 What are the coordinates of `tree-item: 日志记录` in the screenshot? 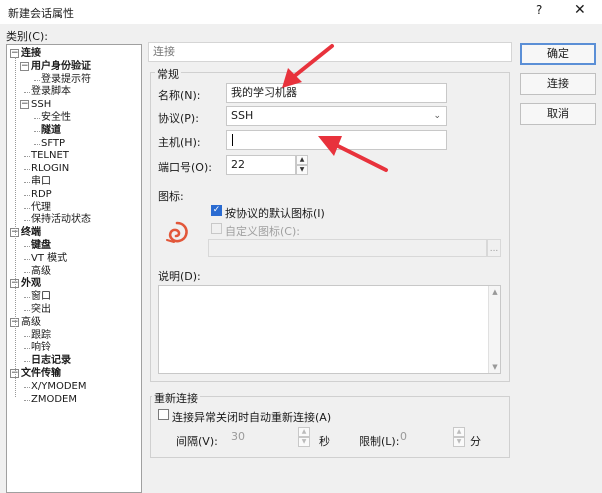 It's located at (51, 360).